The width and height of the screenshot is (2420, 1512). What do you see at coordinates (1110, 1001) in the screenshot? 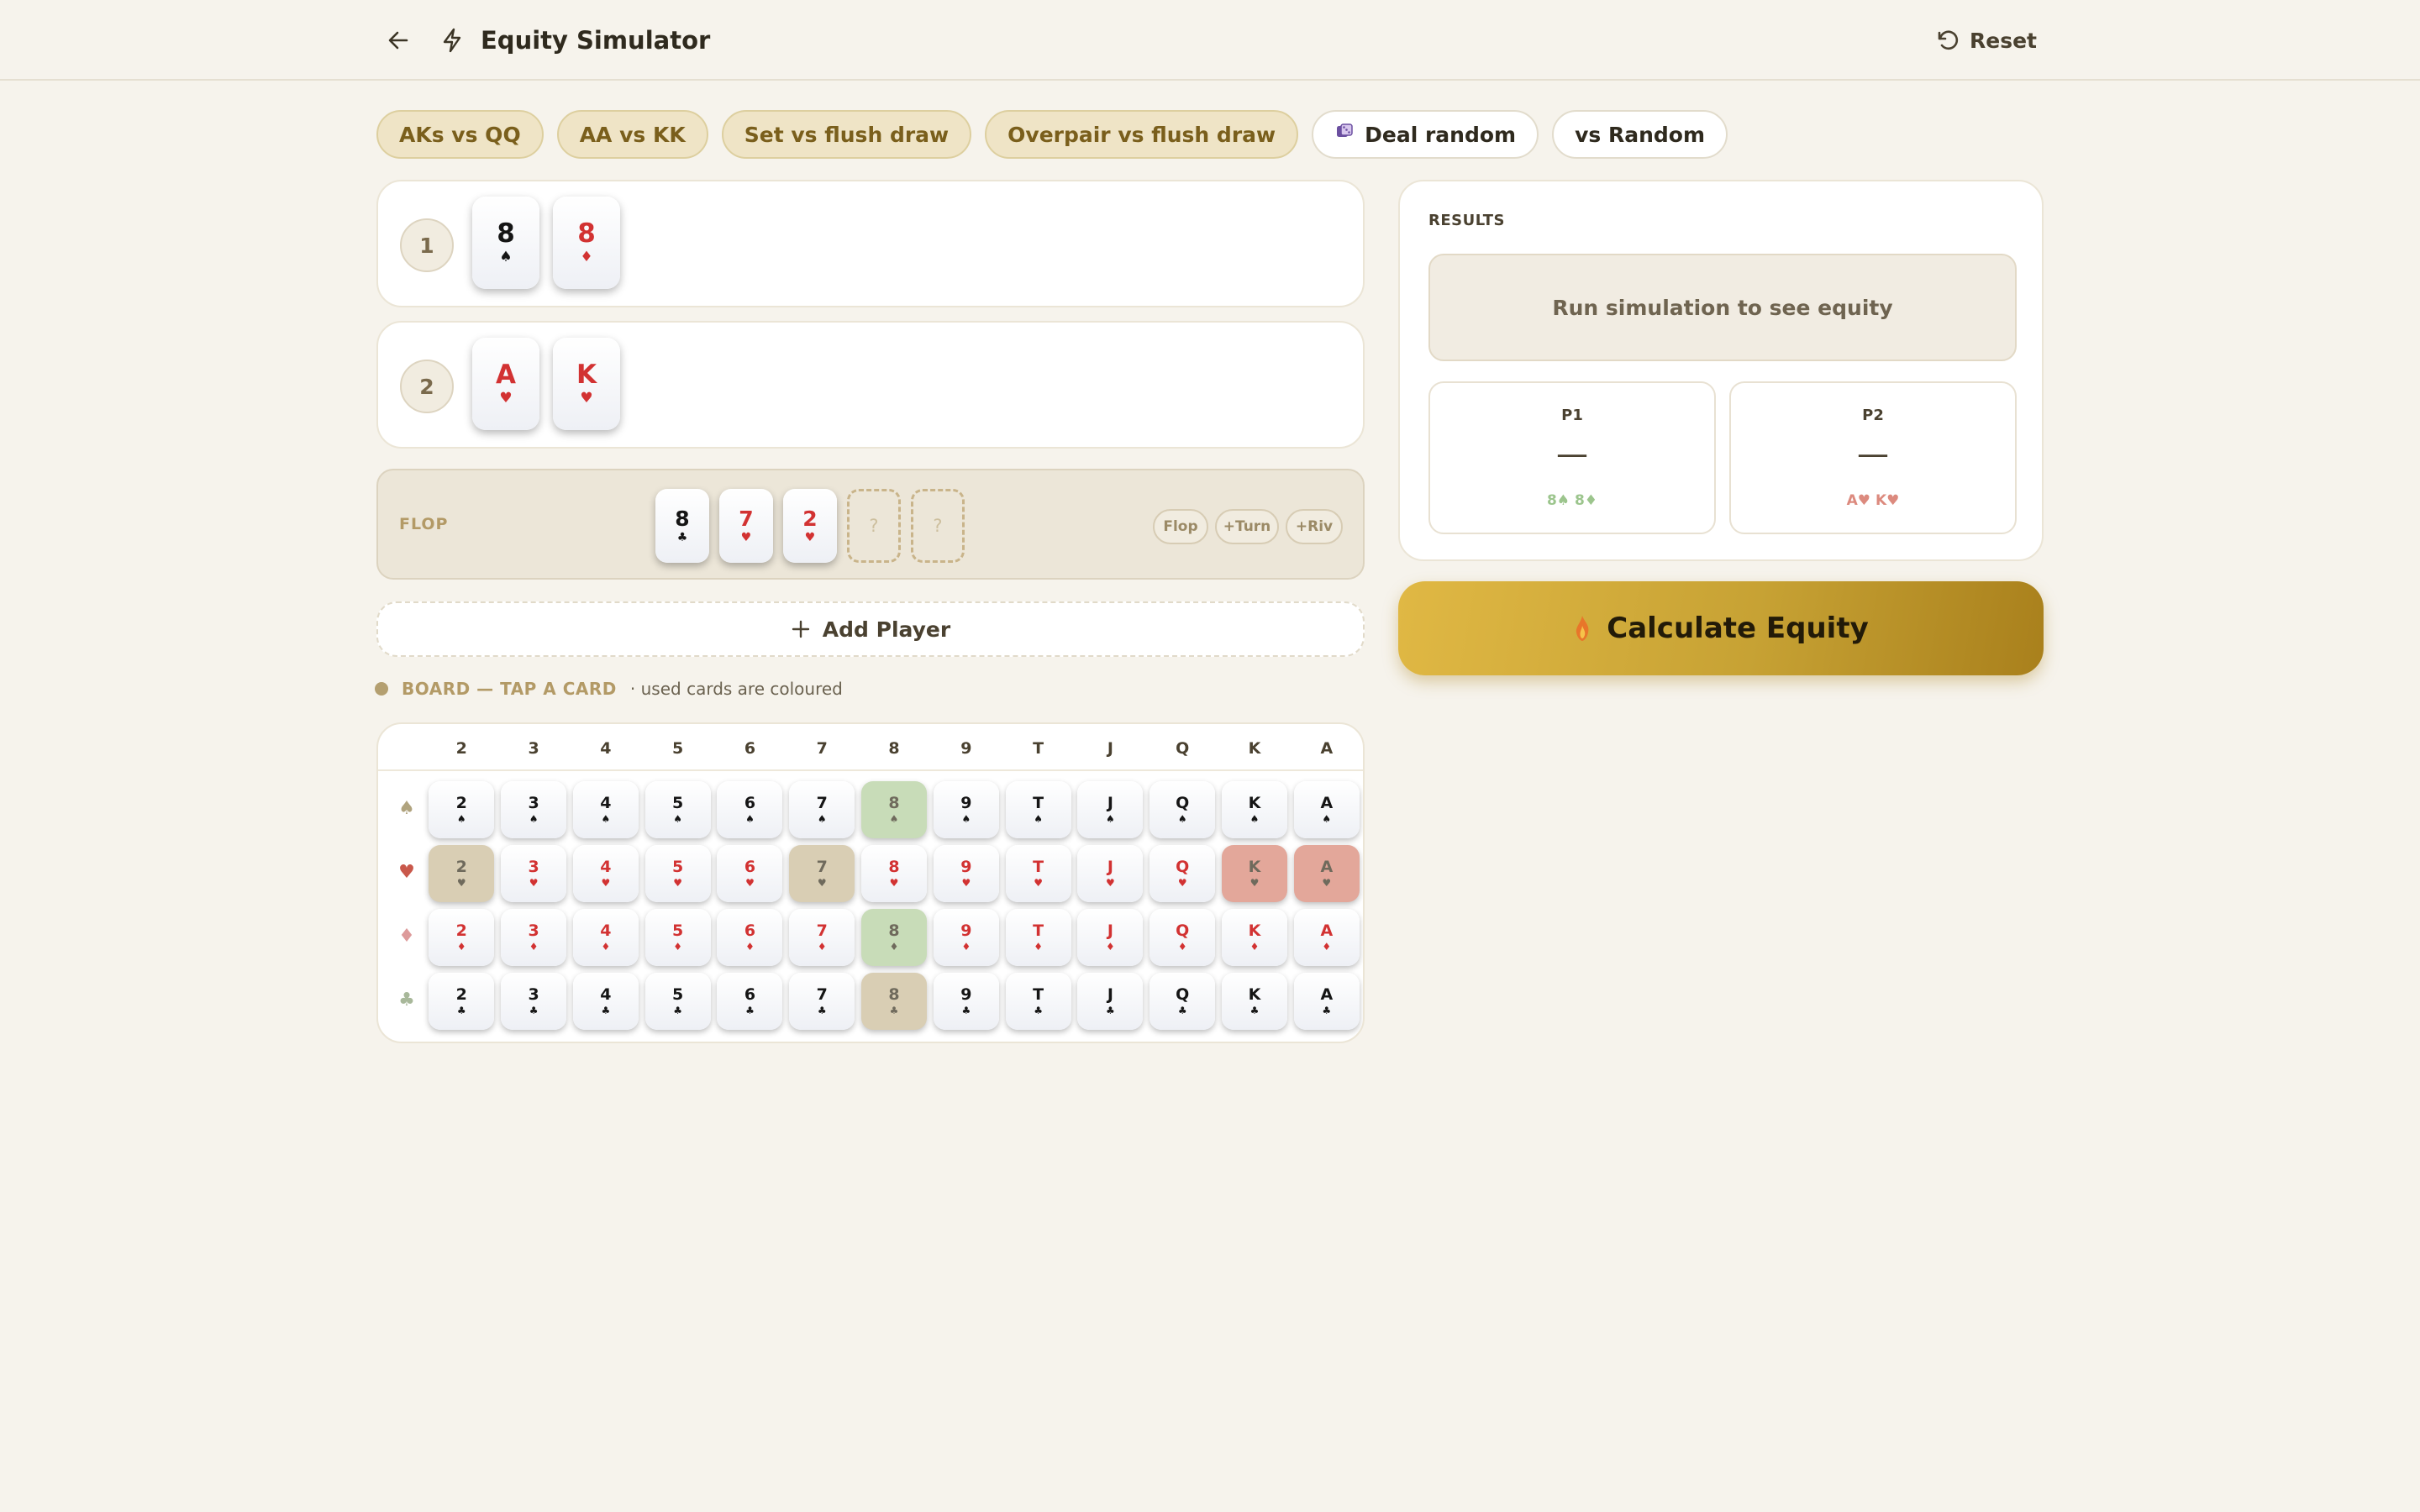
I see `deck-card: J ♣` at bounding box center [1110, 1001].